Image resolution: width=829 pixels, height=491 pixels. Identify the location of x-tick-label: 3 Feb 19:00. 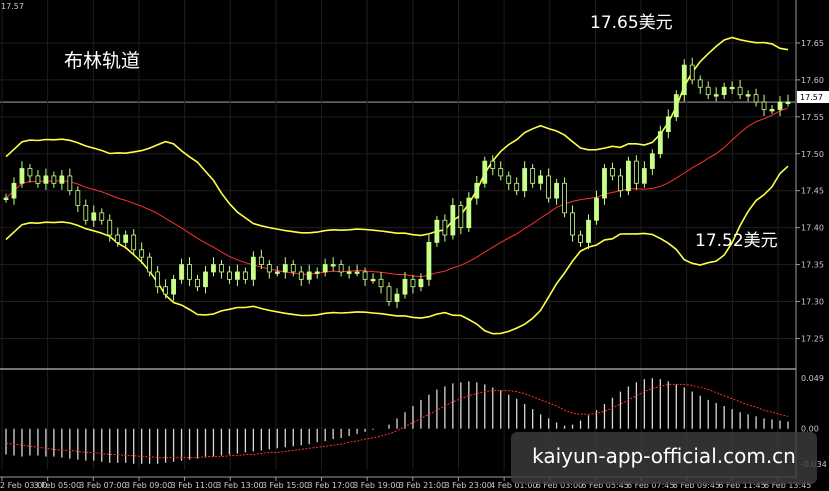
(376, 485).